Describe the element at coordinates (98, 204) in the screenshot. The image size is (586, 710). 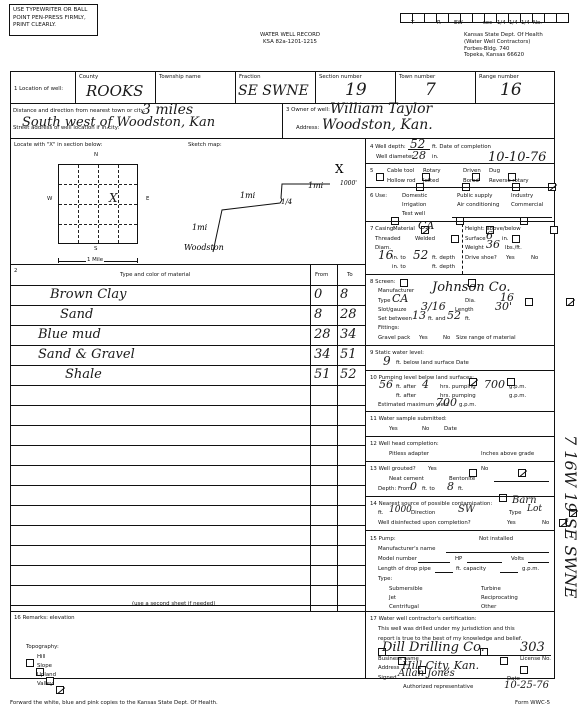
I see `section-grid: X` at that location.